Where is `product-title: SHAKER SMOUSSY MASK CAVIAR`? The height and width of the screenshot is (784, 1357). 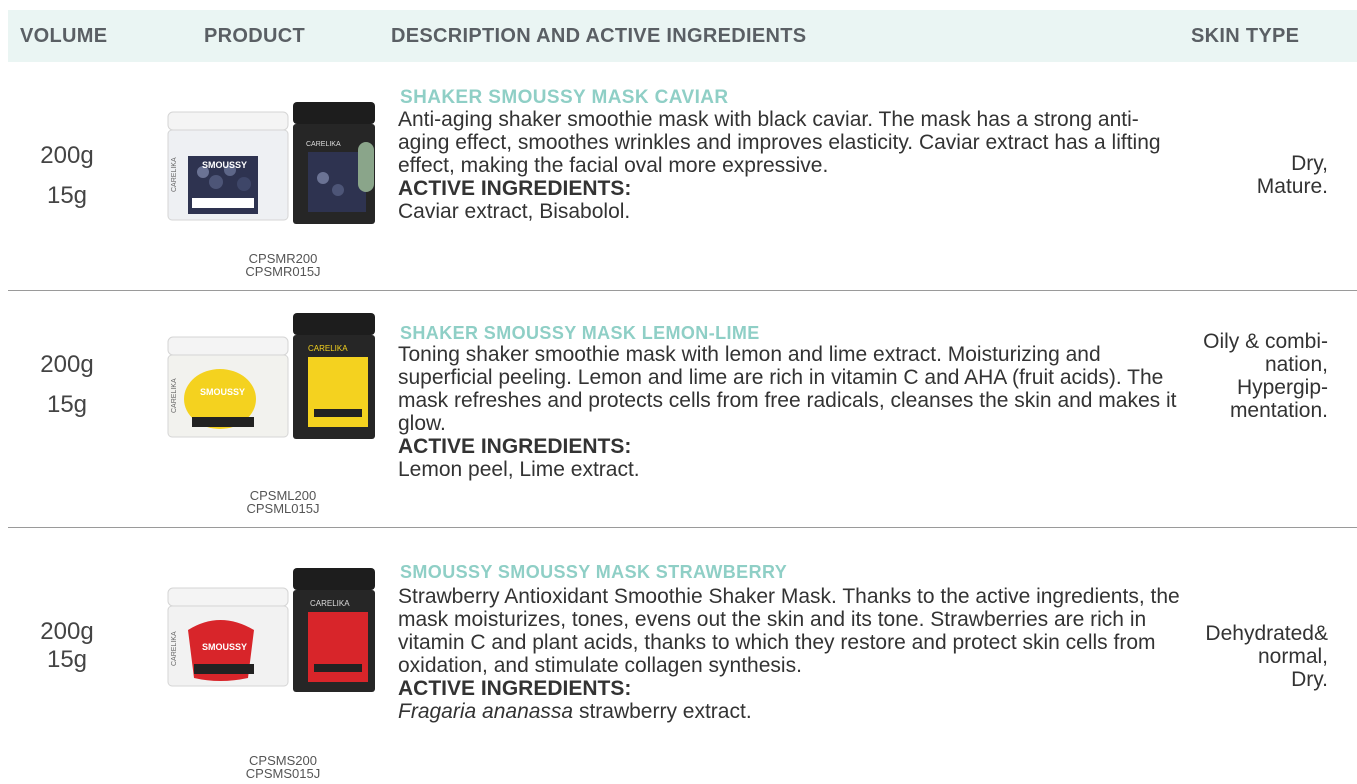 product-title: SHAKER SMOUSSY MASK CAVIAR is located at coordinates (564, 97).